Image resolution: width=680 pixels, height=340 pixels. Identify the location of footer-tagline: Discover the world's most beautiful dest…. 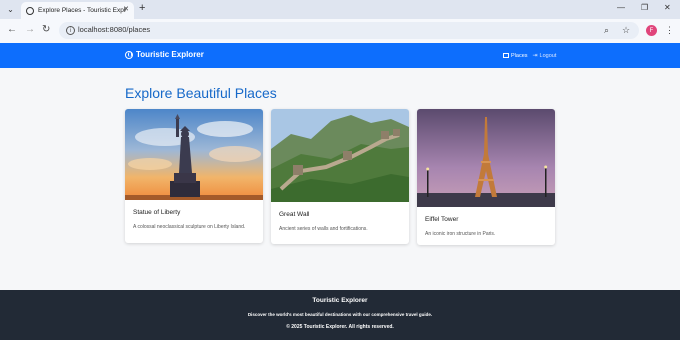
(340, 314).